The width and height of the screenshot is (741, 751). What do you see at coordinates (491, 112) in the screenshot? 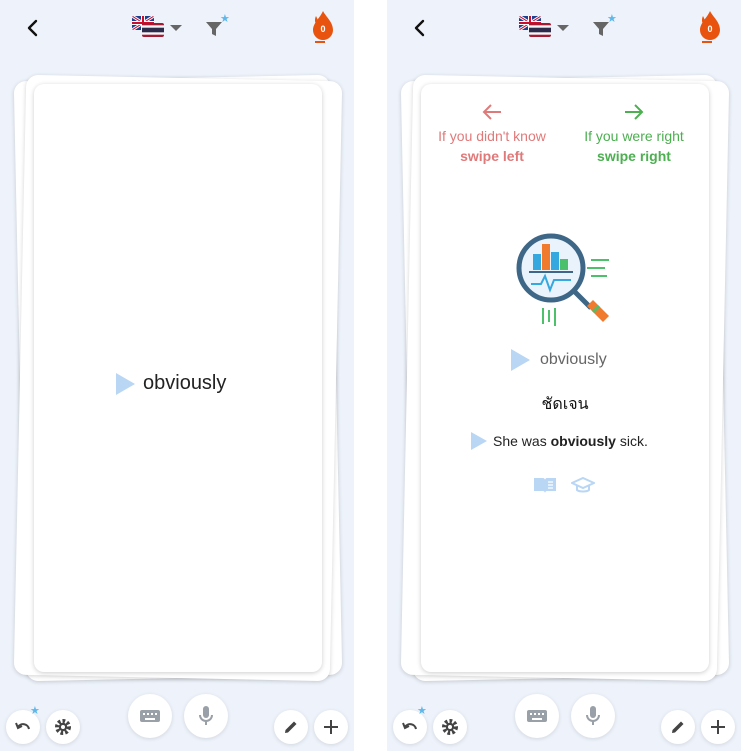
I see `arrow-left-icon` at bounding box center [491, 112].